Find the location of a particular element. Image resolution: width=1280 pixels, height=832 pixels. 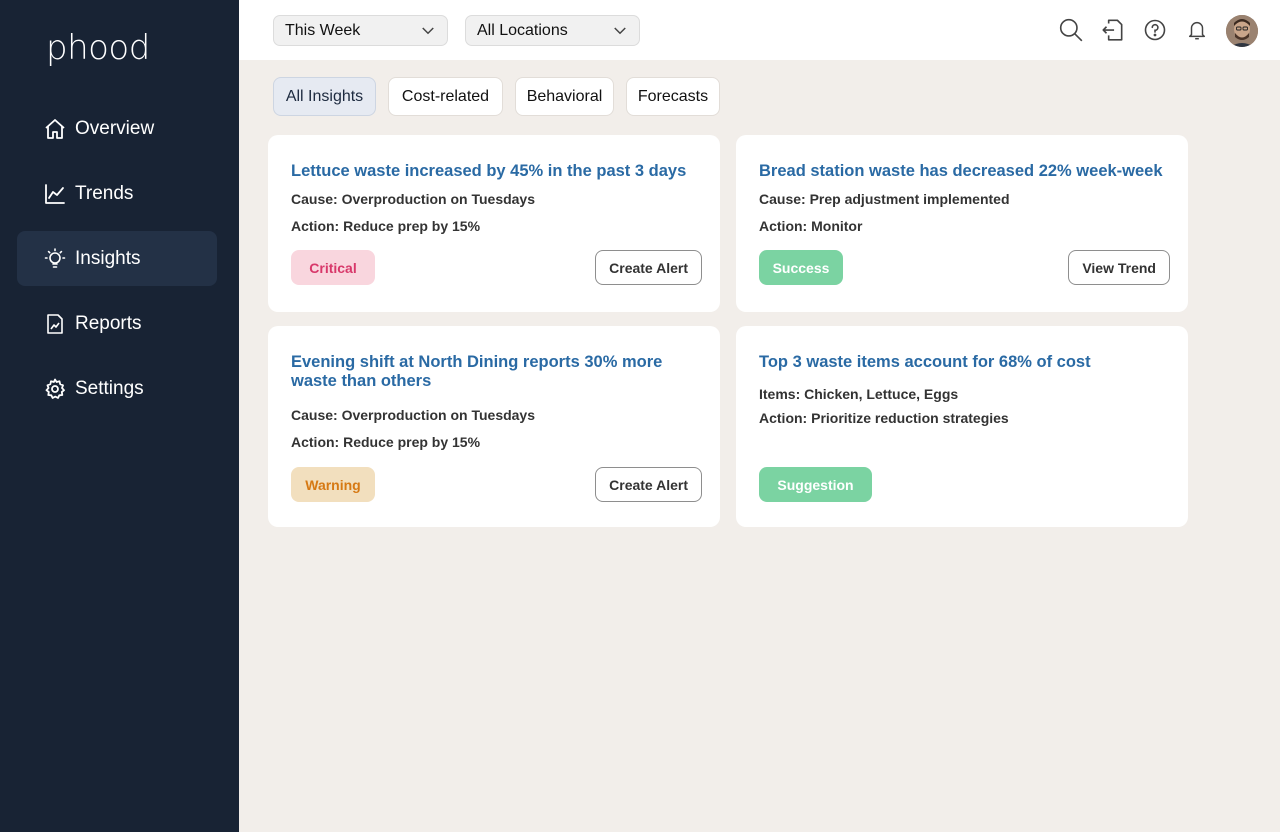

sidebar-item-overview: Overview is located at coordinates (117, 128).